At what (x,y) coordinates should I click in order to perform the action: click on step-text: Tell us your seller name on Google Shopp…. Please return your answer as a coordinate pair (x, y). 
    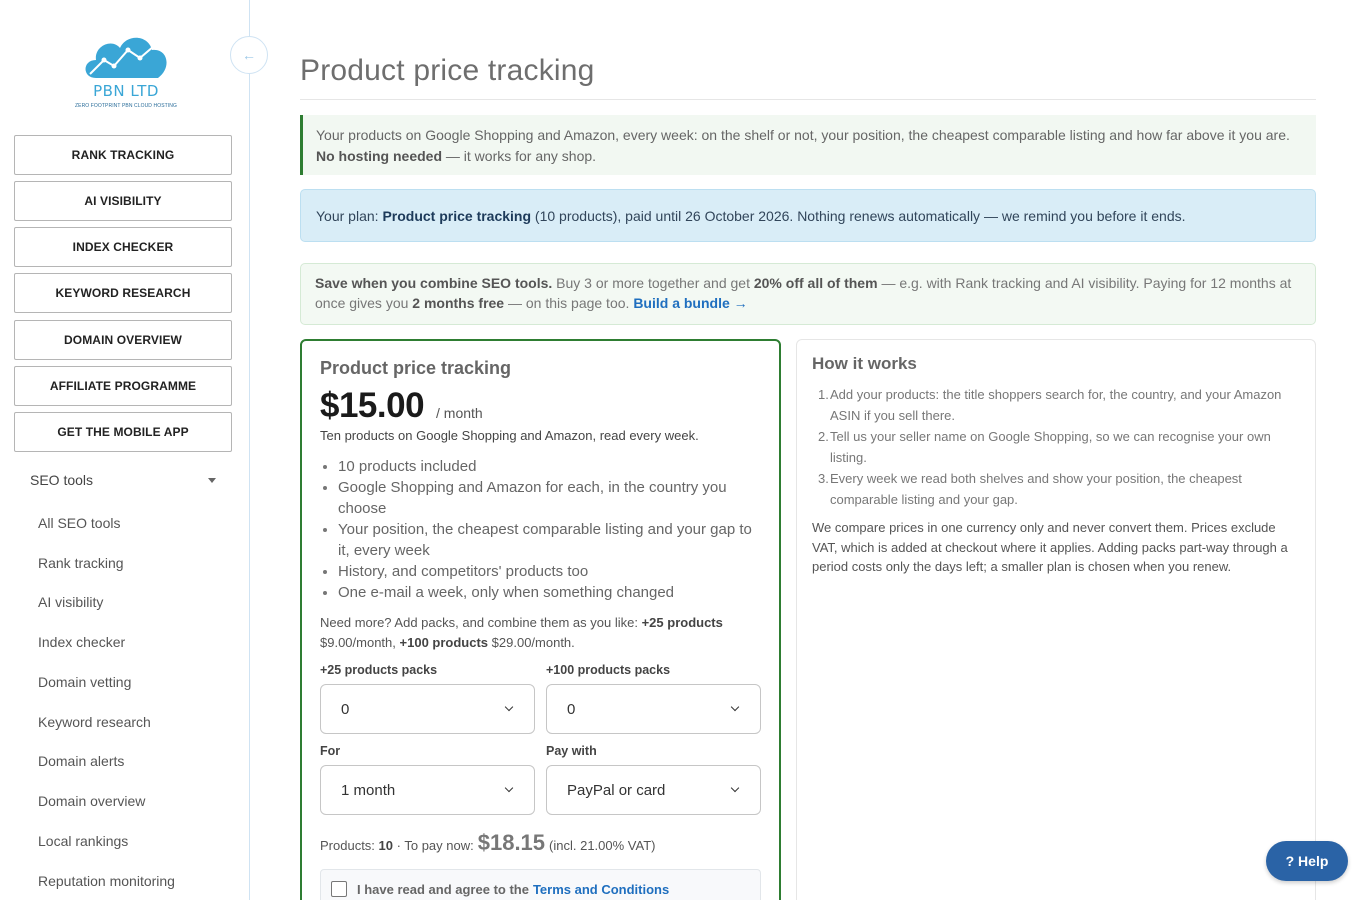
    Looking at the image, I should click on (1050, 447).